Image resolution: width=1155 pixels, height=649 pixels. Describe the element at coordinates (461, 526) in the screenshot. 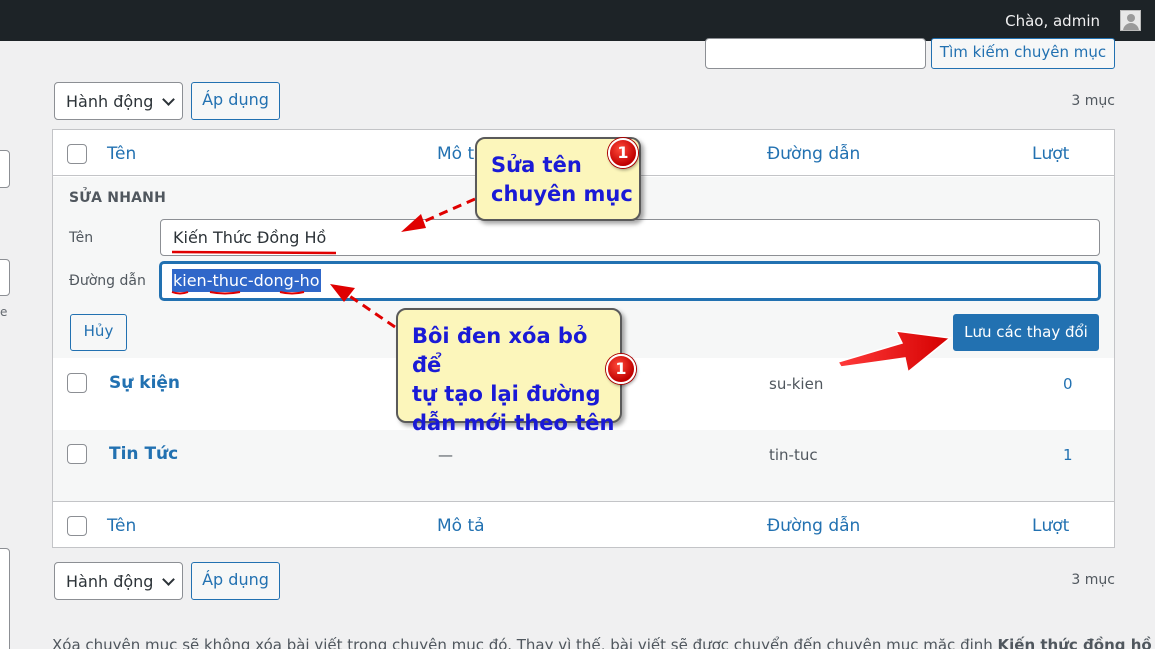

I see `column-description-footer: Mô tả` at that location.